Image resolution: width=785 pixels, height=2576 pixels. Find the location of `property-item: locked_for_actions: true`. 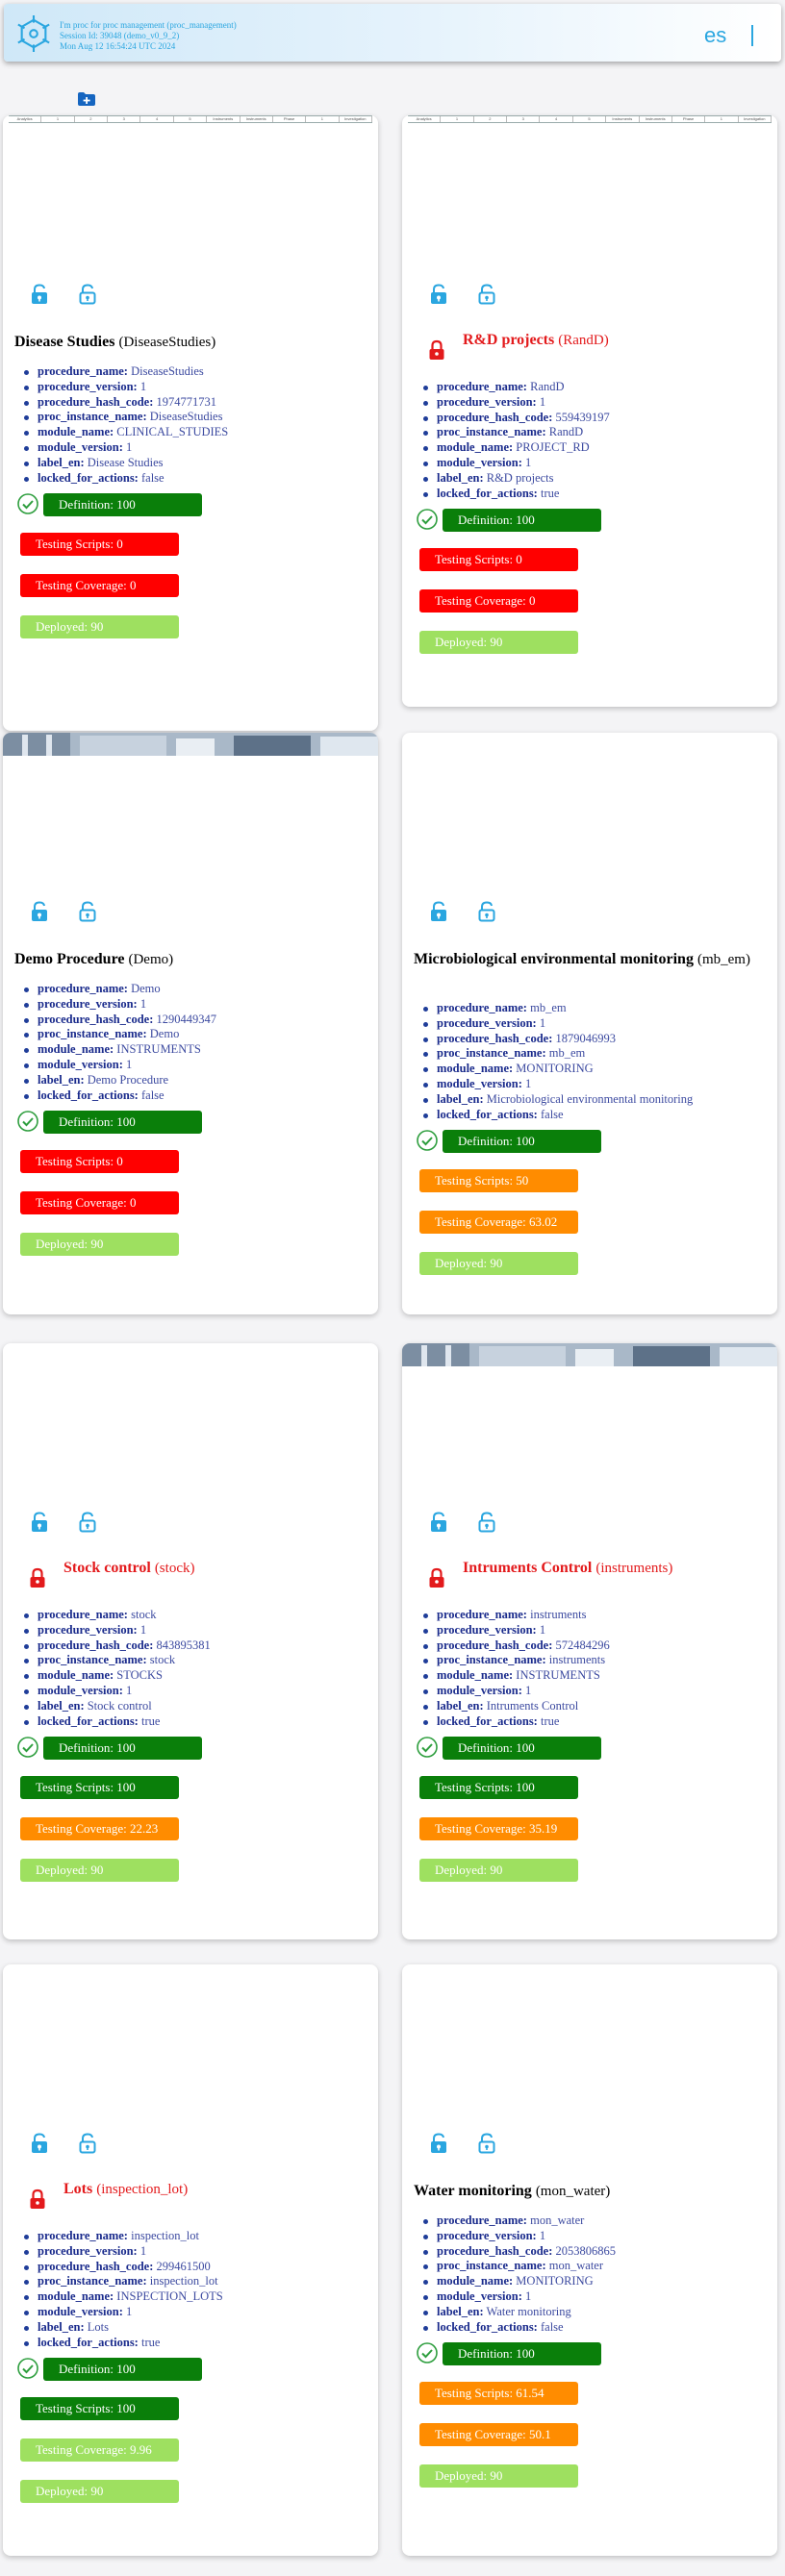

property-item: locked_for_actions: true is located at coordinates (117, 1722).